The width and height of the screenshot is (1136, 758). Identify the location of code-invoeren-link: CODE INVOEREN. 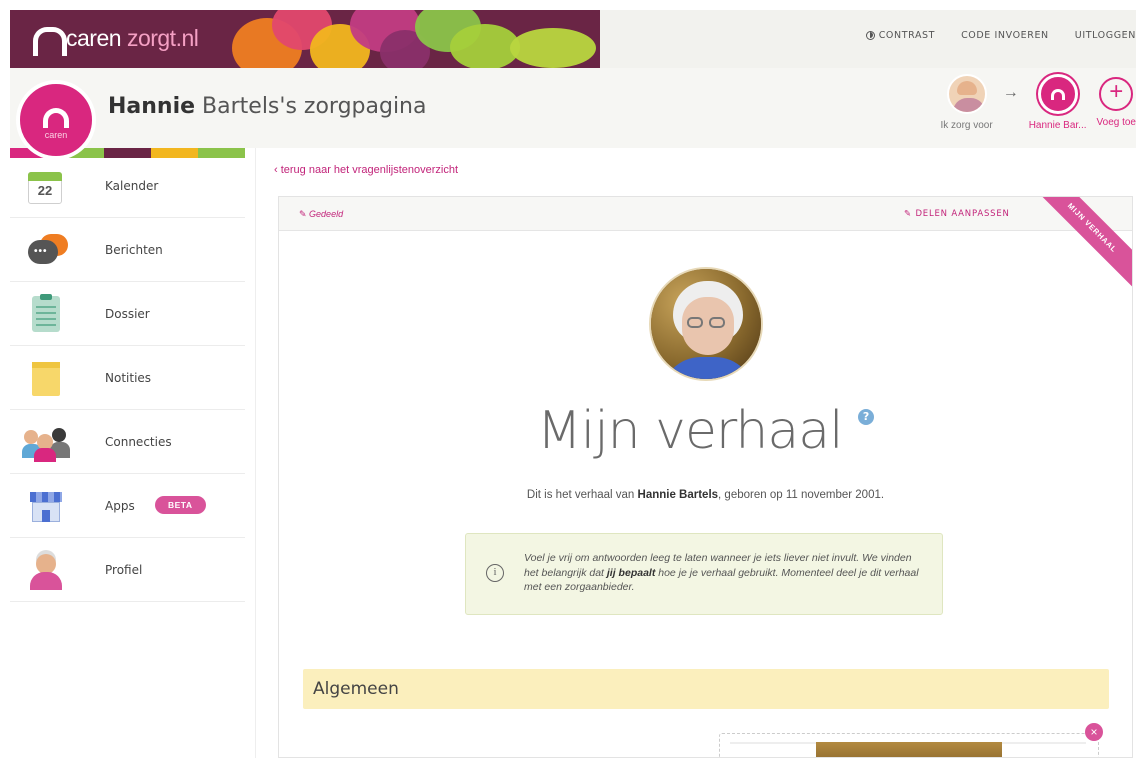
(1005, 35).